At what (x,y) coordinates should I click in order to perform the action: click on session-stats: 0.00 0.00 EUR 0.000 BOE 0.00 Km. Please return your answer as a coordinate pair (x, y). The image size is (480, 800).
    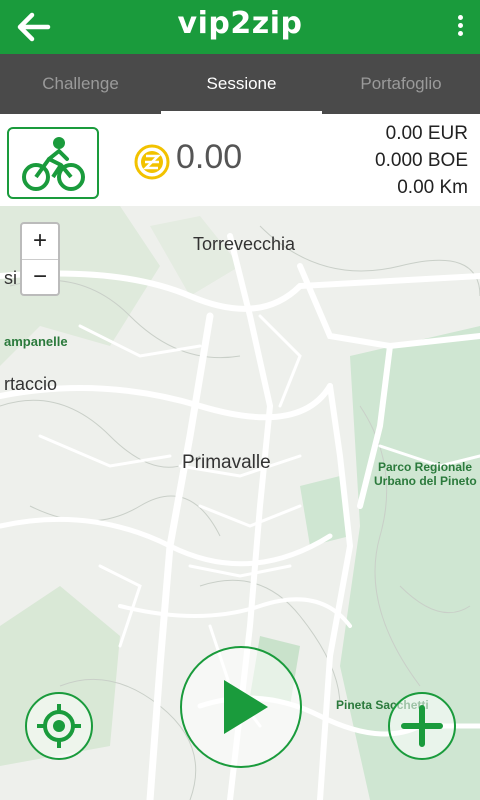
    Looking at the image, I should click on (240, 160).